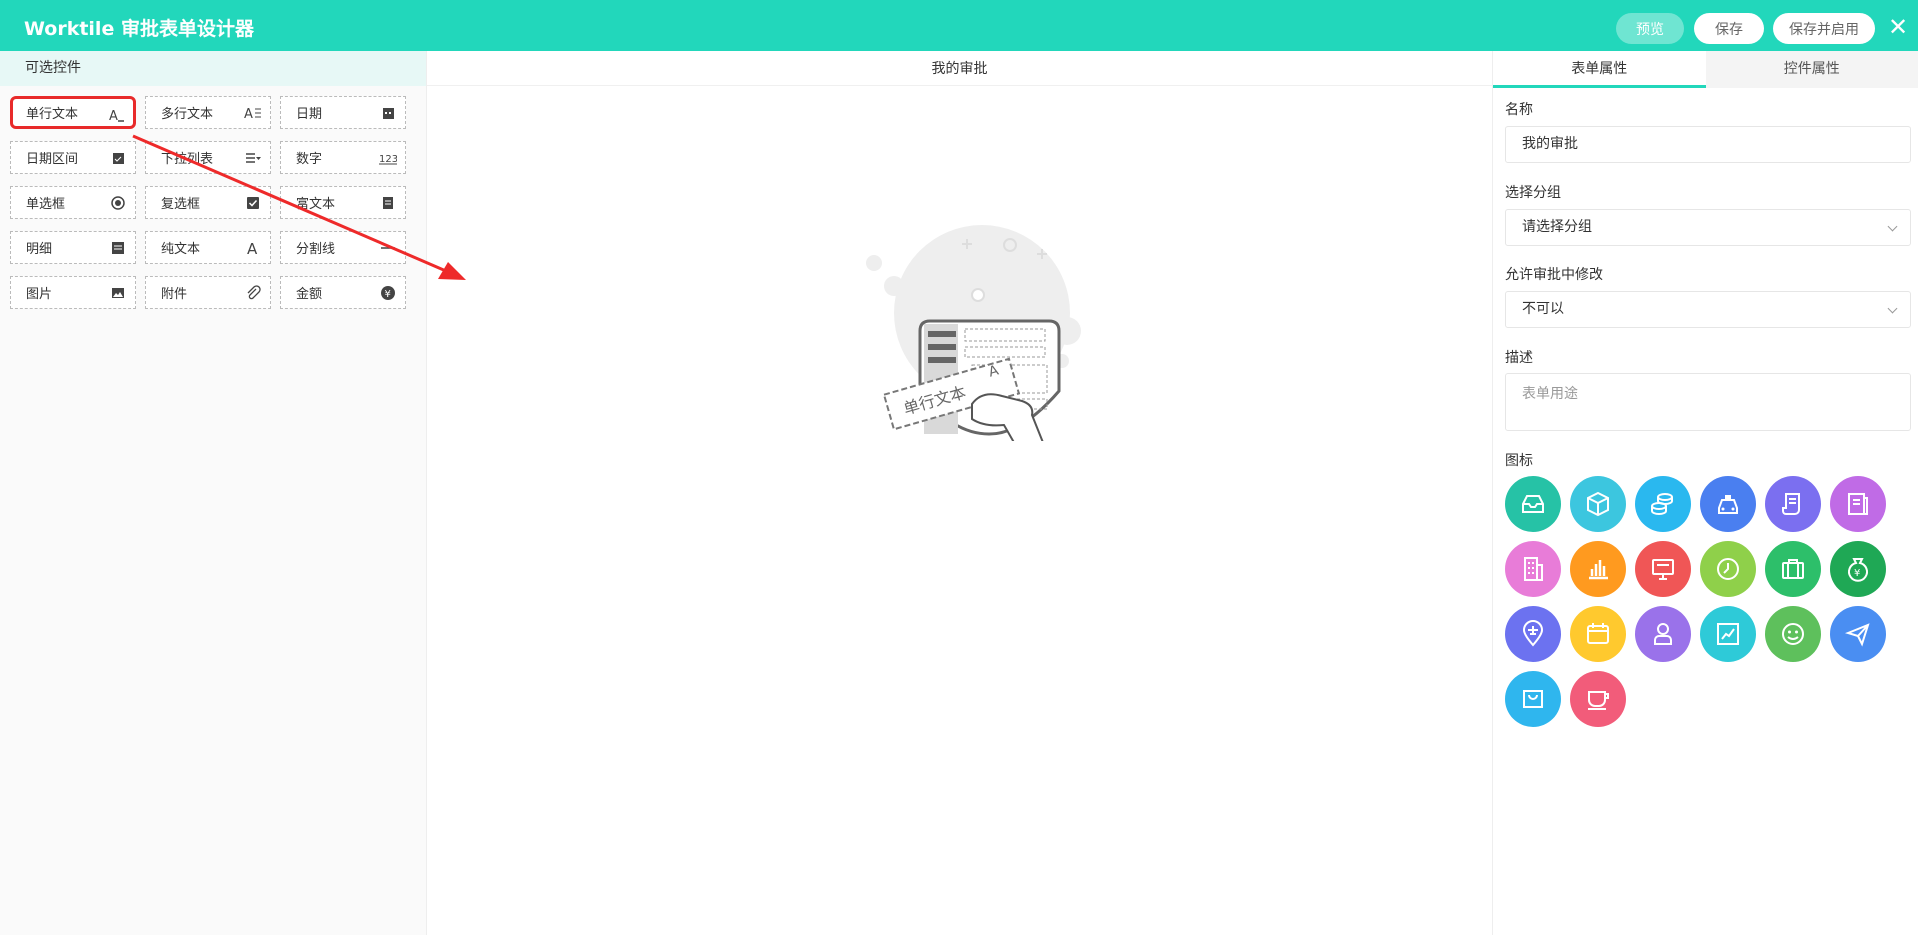 The height and width of the screenshot is (935, 1918). What do you see at coordinates (1554, 275) in the screenshot?
I see `modify-label: 允许审批中修改` at bounding box center [1554, 275].